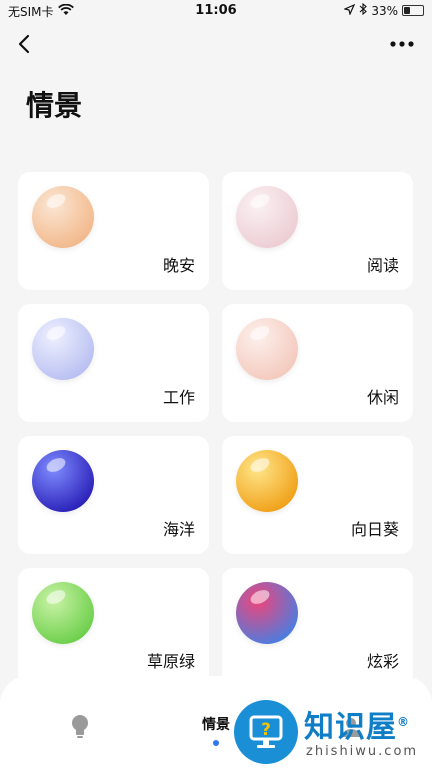 This screenshot has height=768, width=432. I want to click on scene-label: 工作, so click(178, 397).